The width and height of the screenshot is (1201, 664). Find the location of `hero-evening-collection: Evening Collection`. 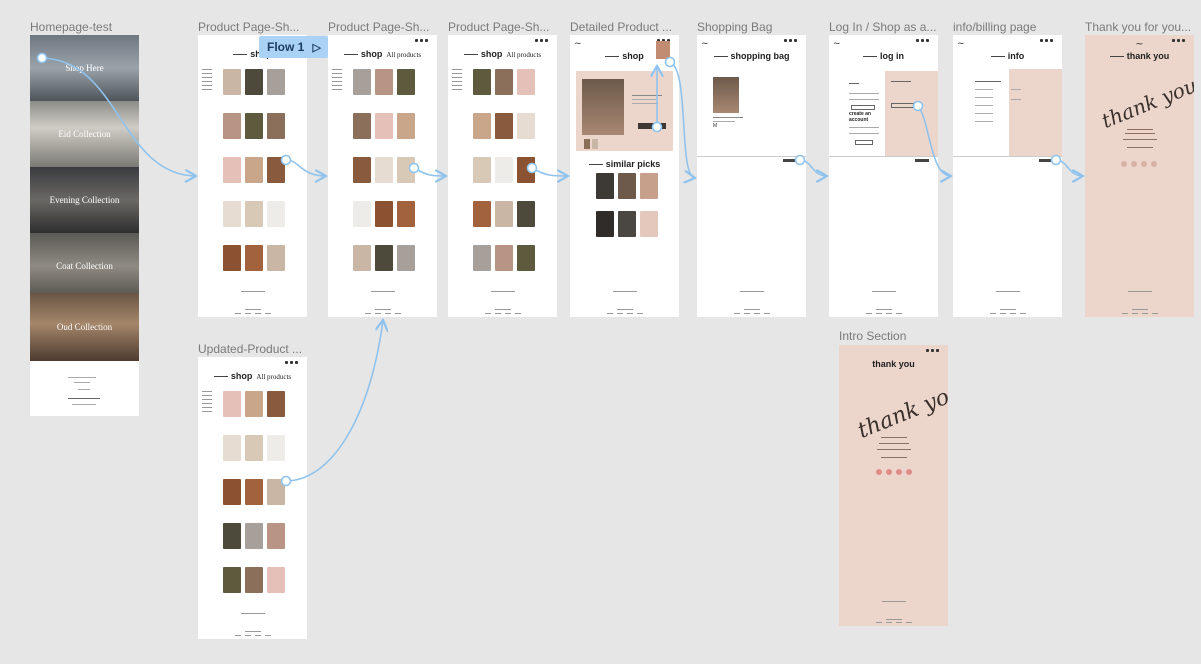

hero-evening-collection: Evening Collection is located at coordinates (84, 200).